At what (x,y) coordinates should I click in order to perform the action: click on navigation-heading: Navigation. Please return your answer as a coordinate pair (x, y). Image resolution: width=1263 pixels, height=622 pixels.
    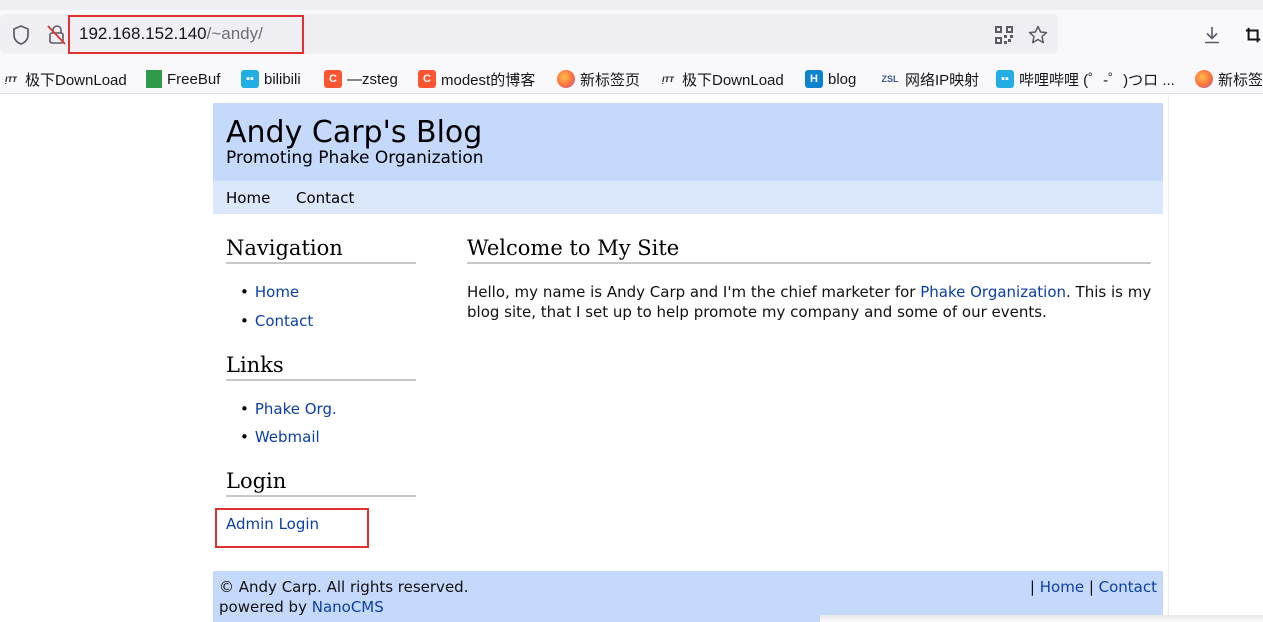
    Looking at the image, I should click on (321, 250).